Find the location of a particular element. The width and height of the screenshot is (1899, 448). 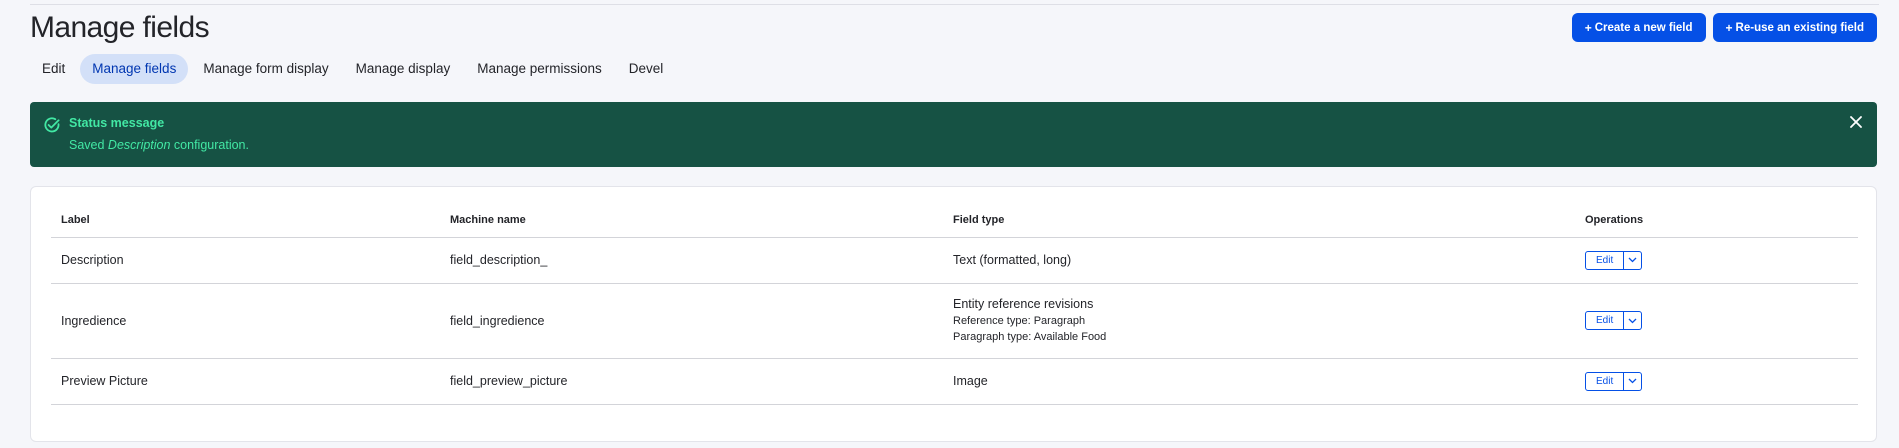

create-new-field-button: + Create a new field is located at coordinates (1638, 27).